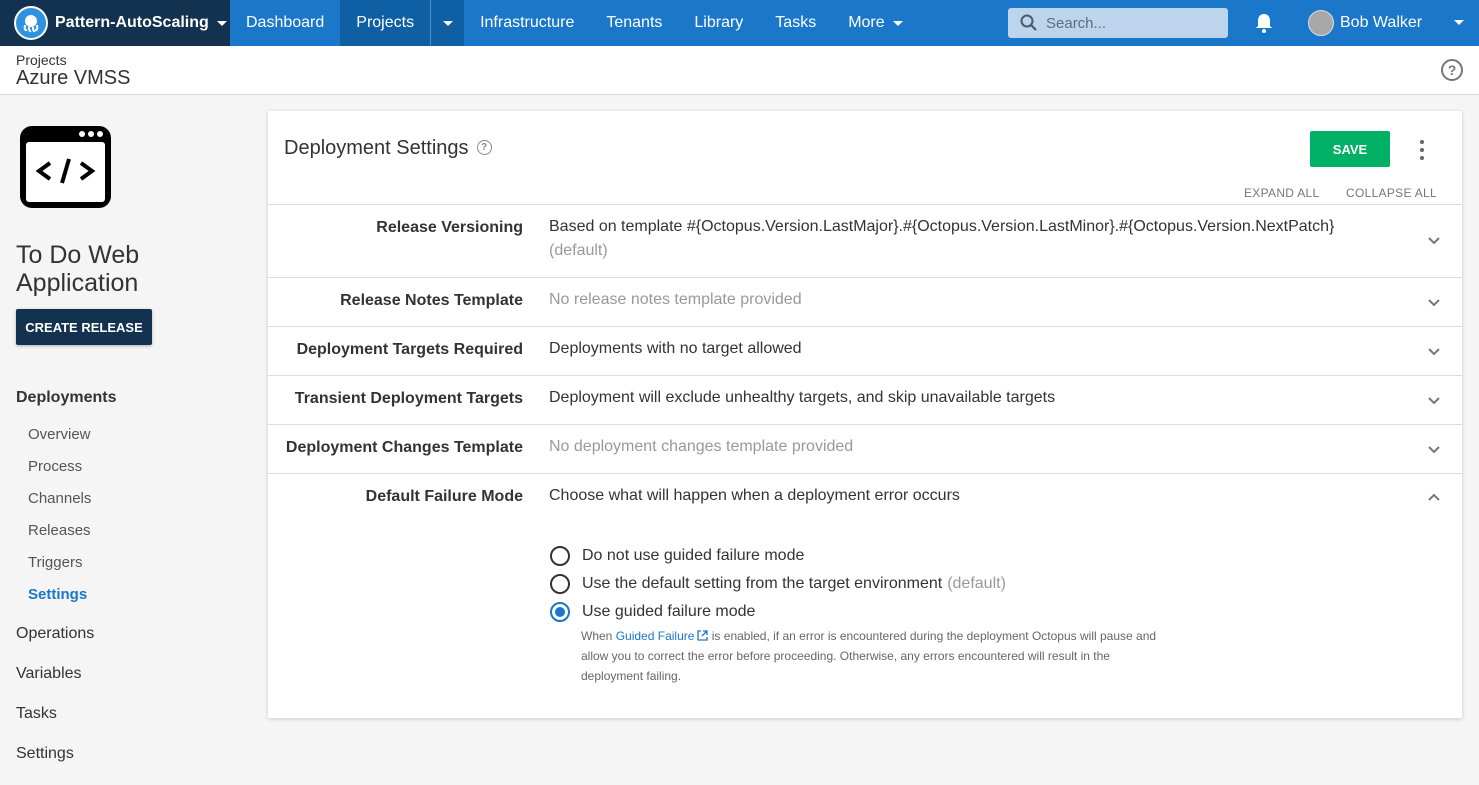 This screenshot has height=785, width=1479. I want to click on sidebar-item-releases: Releases, so click(59, 530).